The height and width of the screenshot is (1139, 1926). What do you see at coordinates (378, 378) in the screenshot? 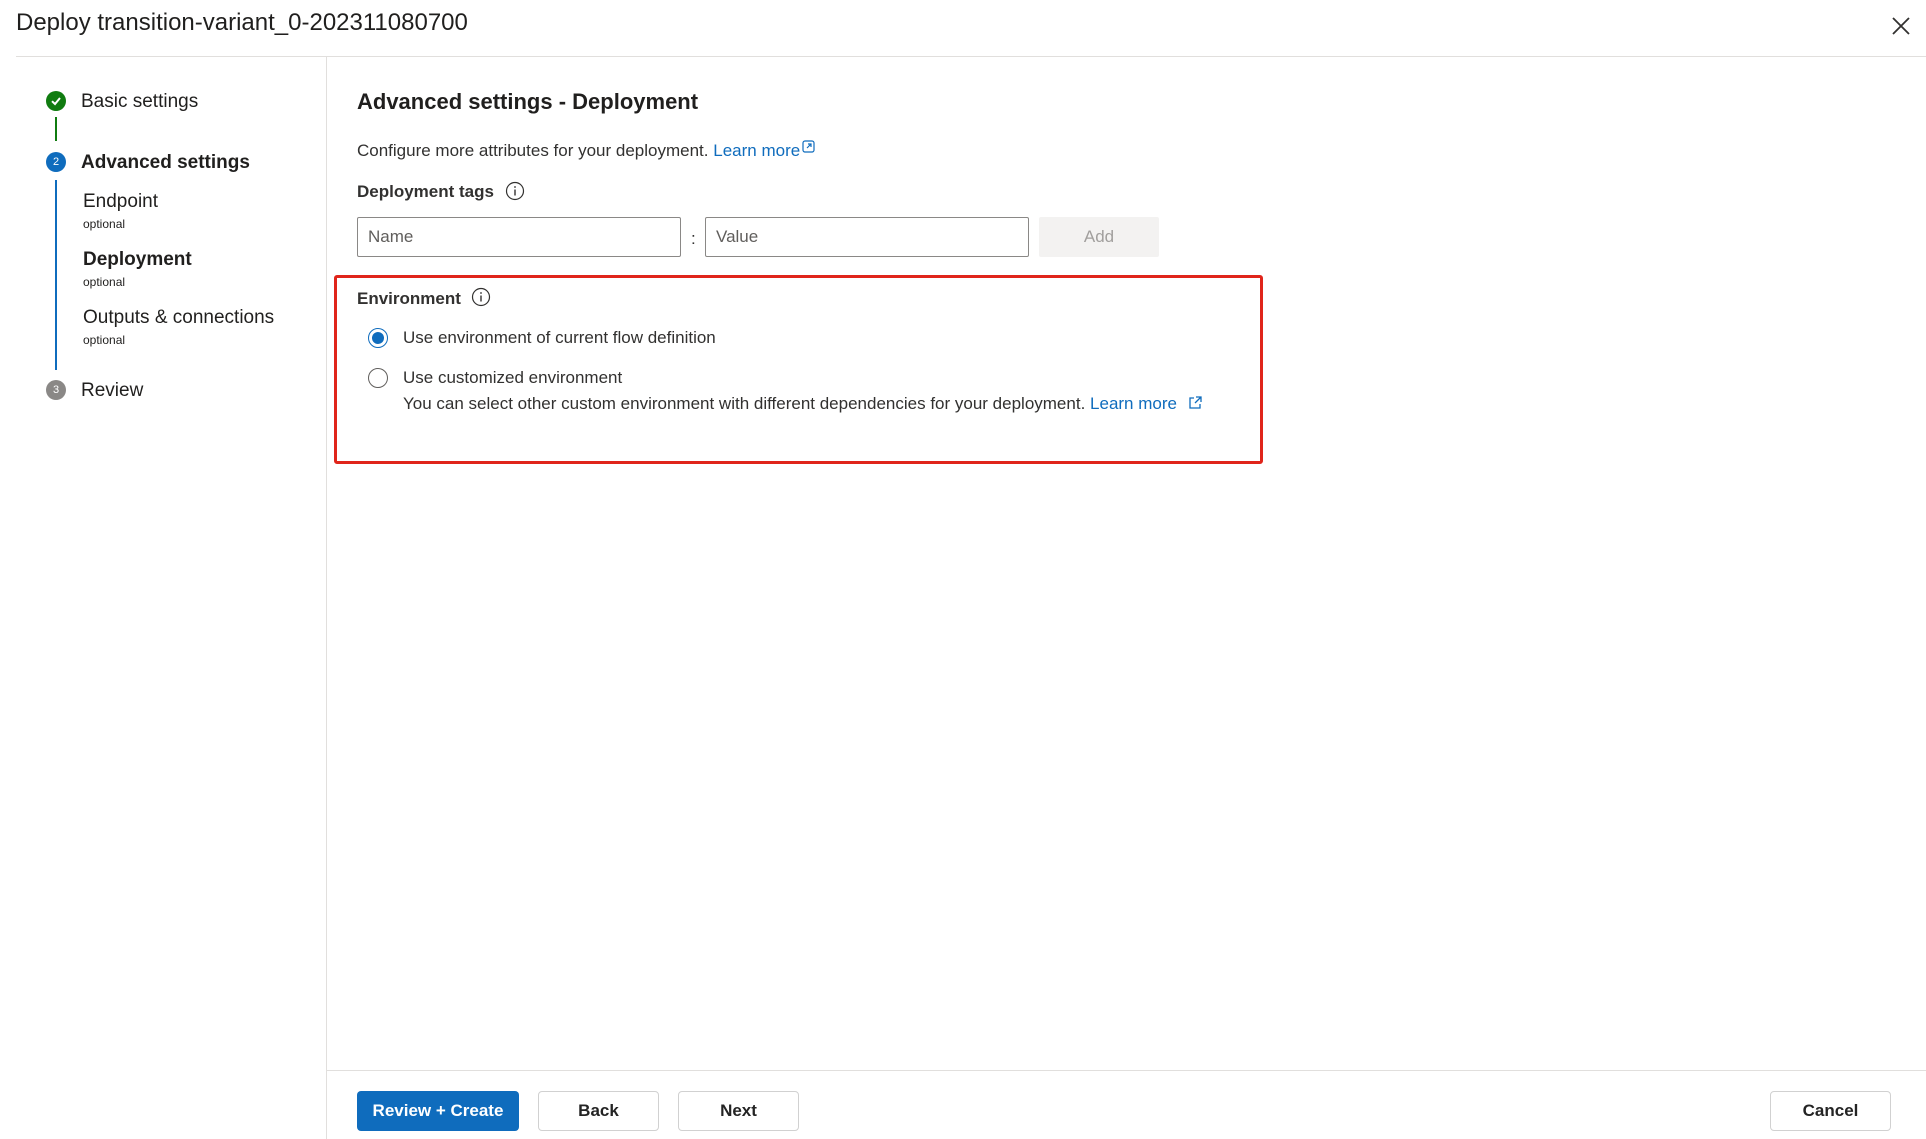
I see `radio-customized-environment` at bounding box center [378, 378].